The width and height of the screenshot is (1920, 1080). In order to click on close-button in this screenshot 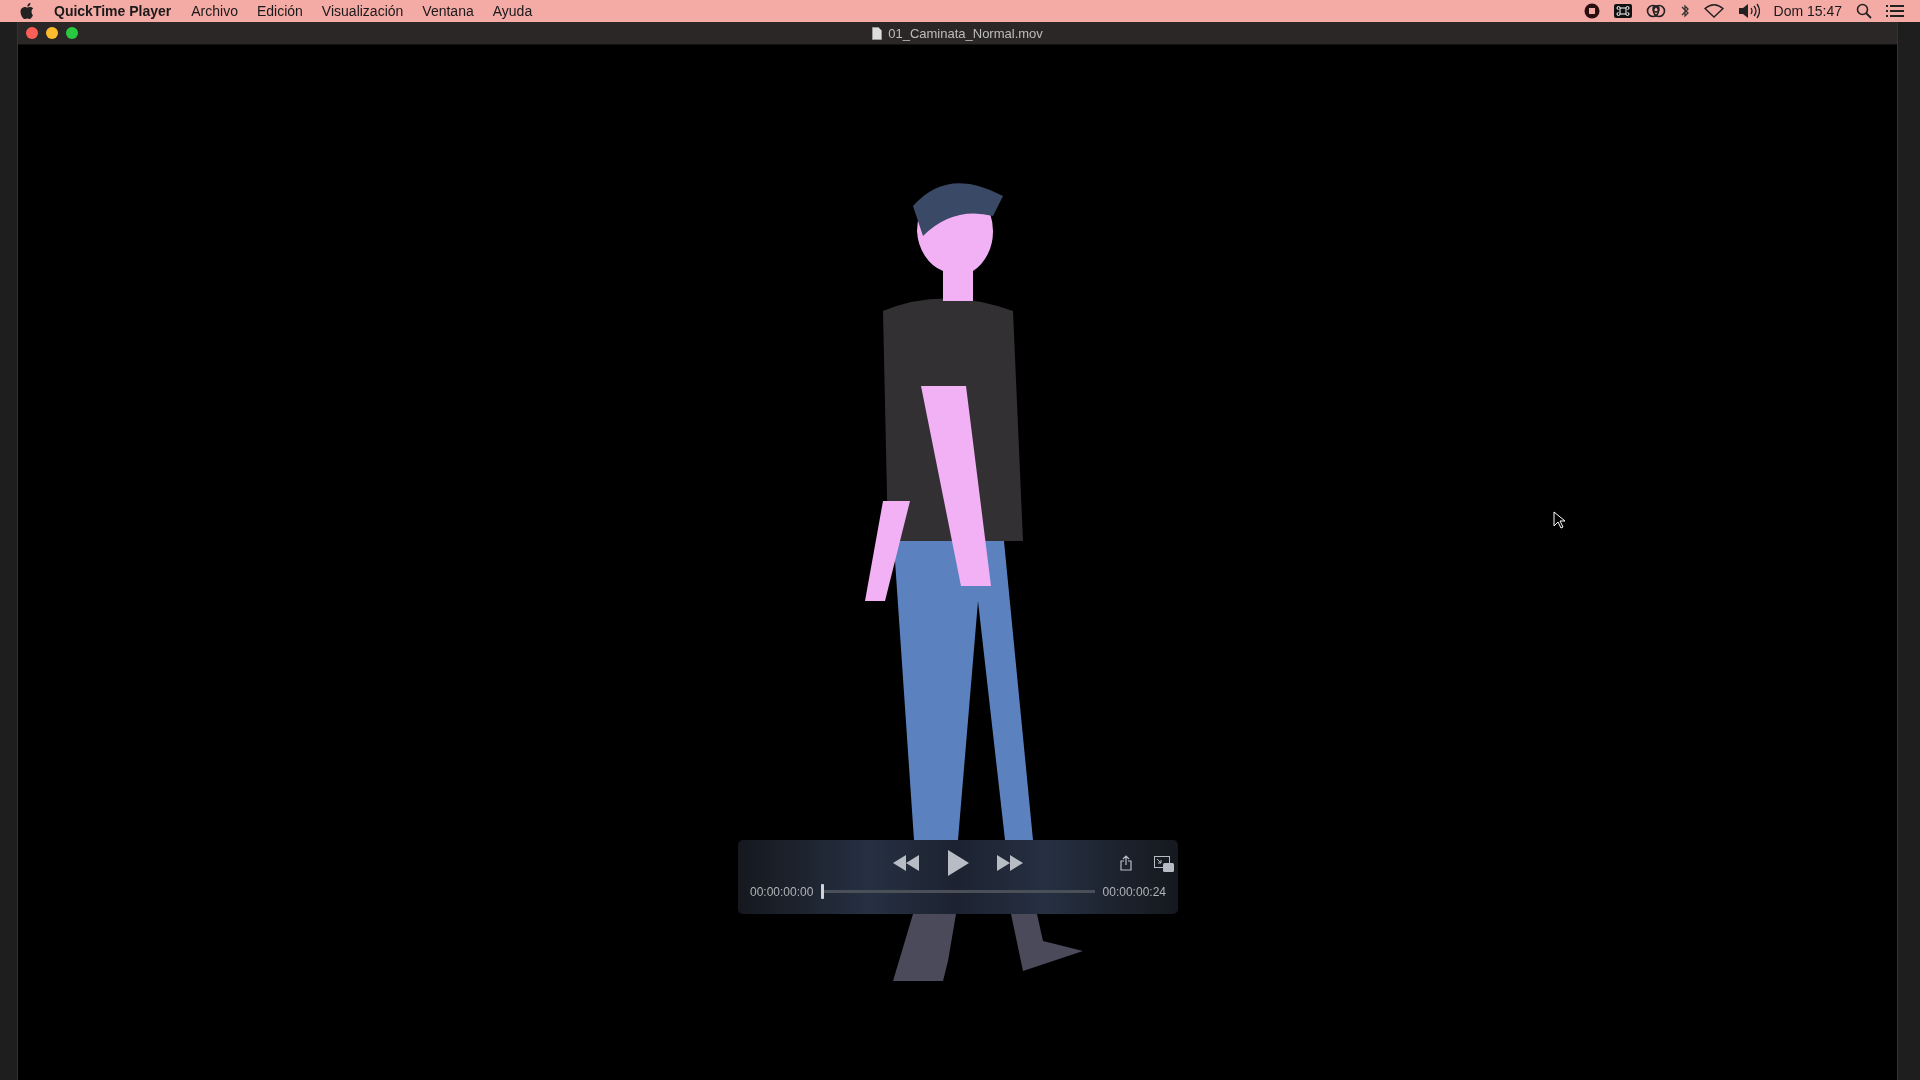, I will do `click(32, 33)`.